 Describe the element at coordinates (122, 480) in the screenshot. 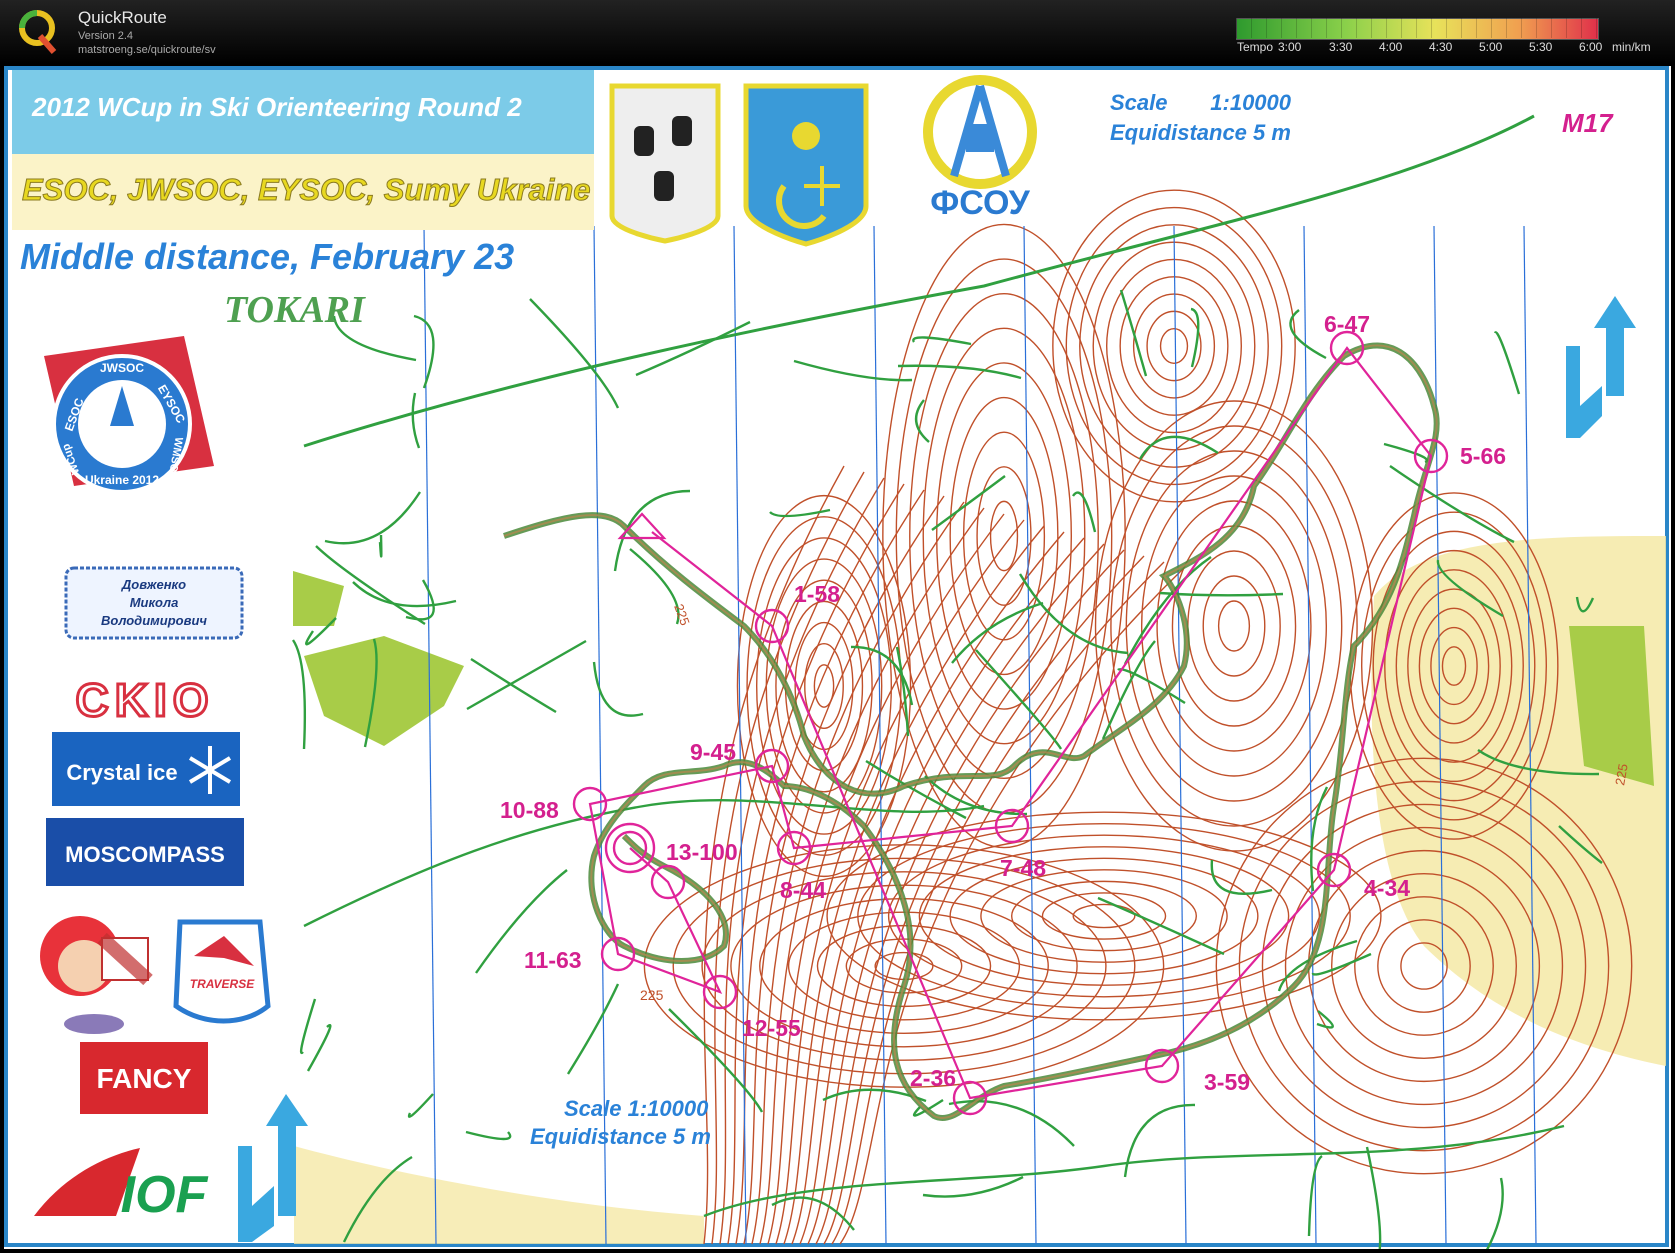

I see `svg-text: Ukraine 2012` at that location.